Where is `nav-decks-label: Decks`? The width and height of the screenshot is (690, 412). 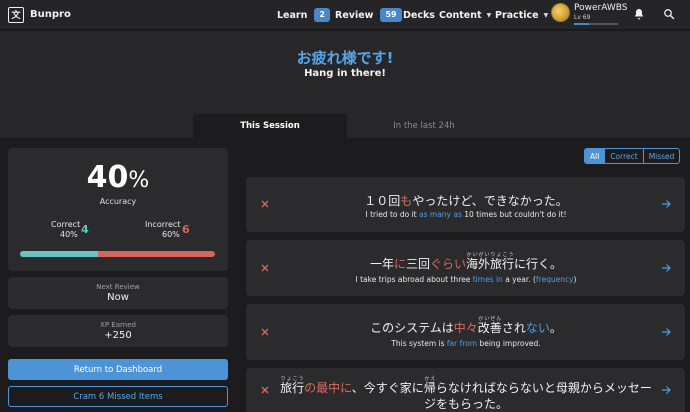 nav-decks-label: Decks is located at coordinates (419, 15).